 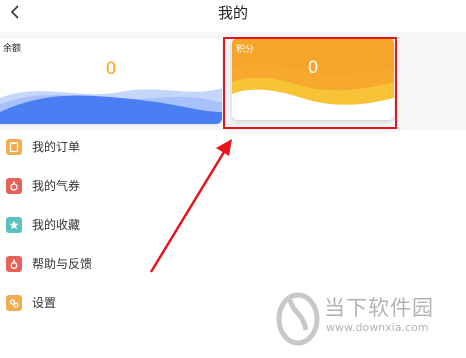 What do you see at coordinates (230, 148) in the screenshot?
I see `menu-item-orders: 我的订单` at bounding box center [230, 148].